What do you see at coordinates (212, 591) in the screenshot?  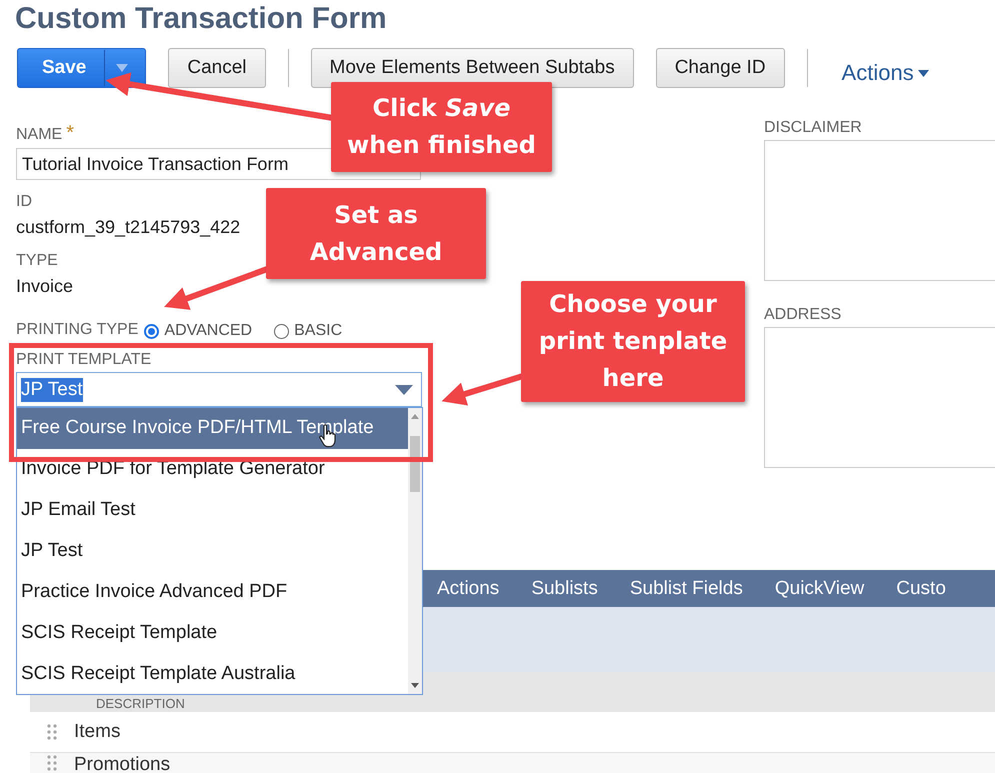 I see `dropdown-option: Practice Invoice Advanced PDF` at bounding box center [212, 591].